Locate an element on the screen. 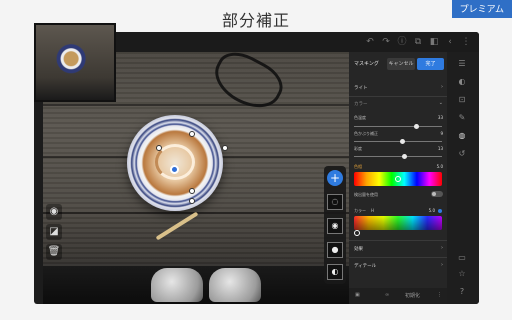 The height and width of the screenshot is (320, 512). color-picker-field is located at coordinates (398, 223).